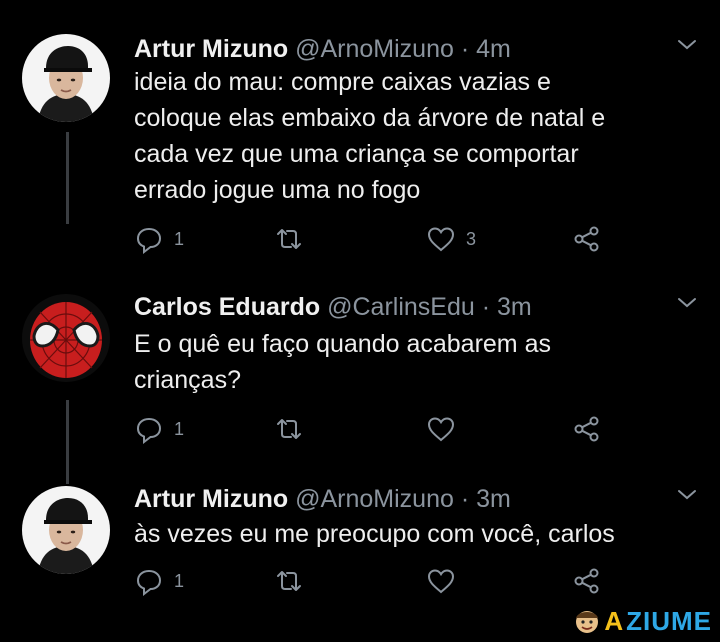  What do you see at coordinates (471, 238) in the screenshot?
I see `like-count: 3` at bounding box center [471, 238].